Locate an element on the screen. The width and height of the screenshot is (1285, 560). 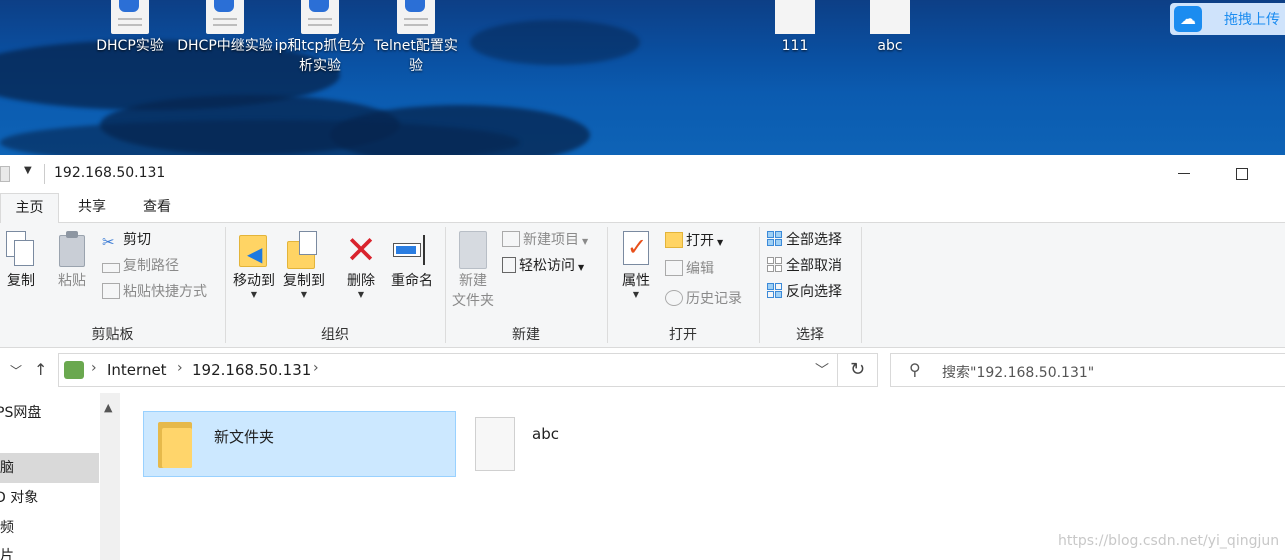
new-item-icon is located at coordinates (511, 239).